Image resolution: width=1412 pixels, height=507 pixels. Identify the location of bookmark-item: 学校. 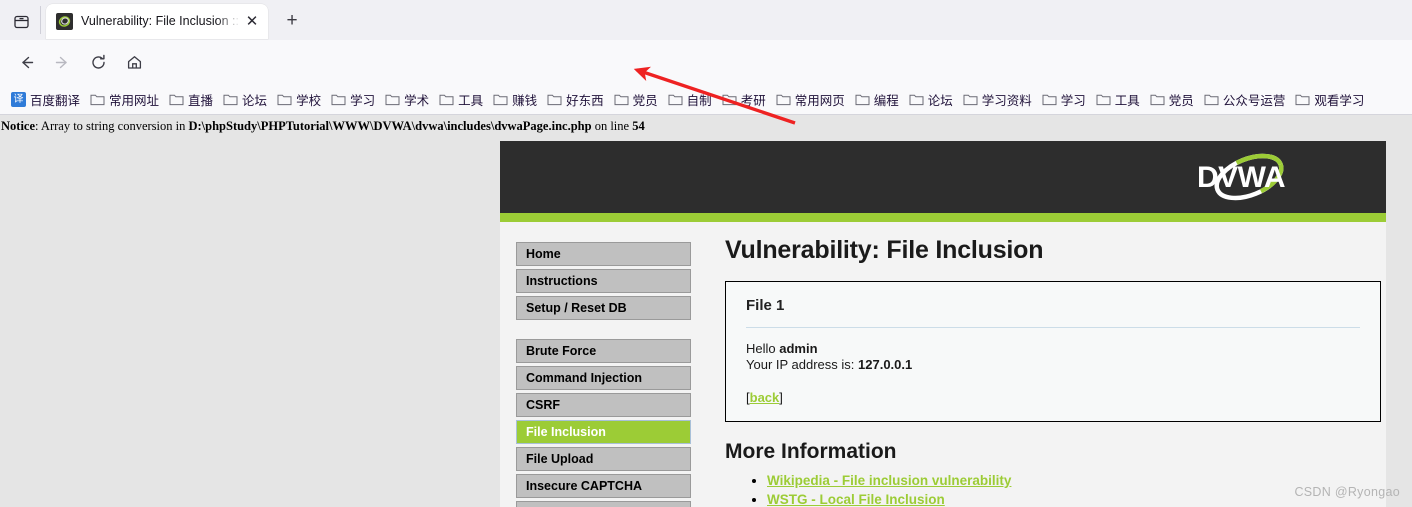
(299, 99).